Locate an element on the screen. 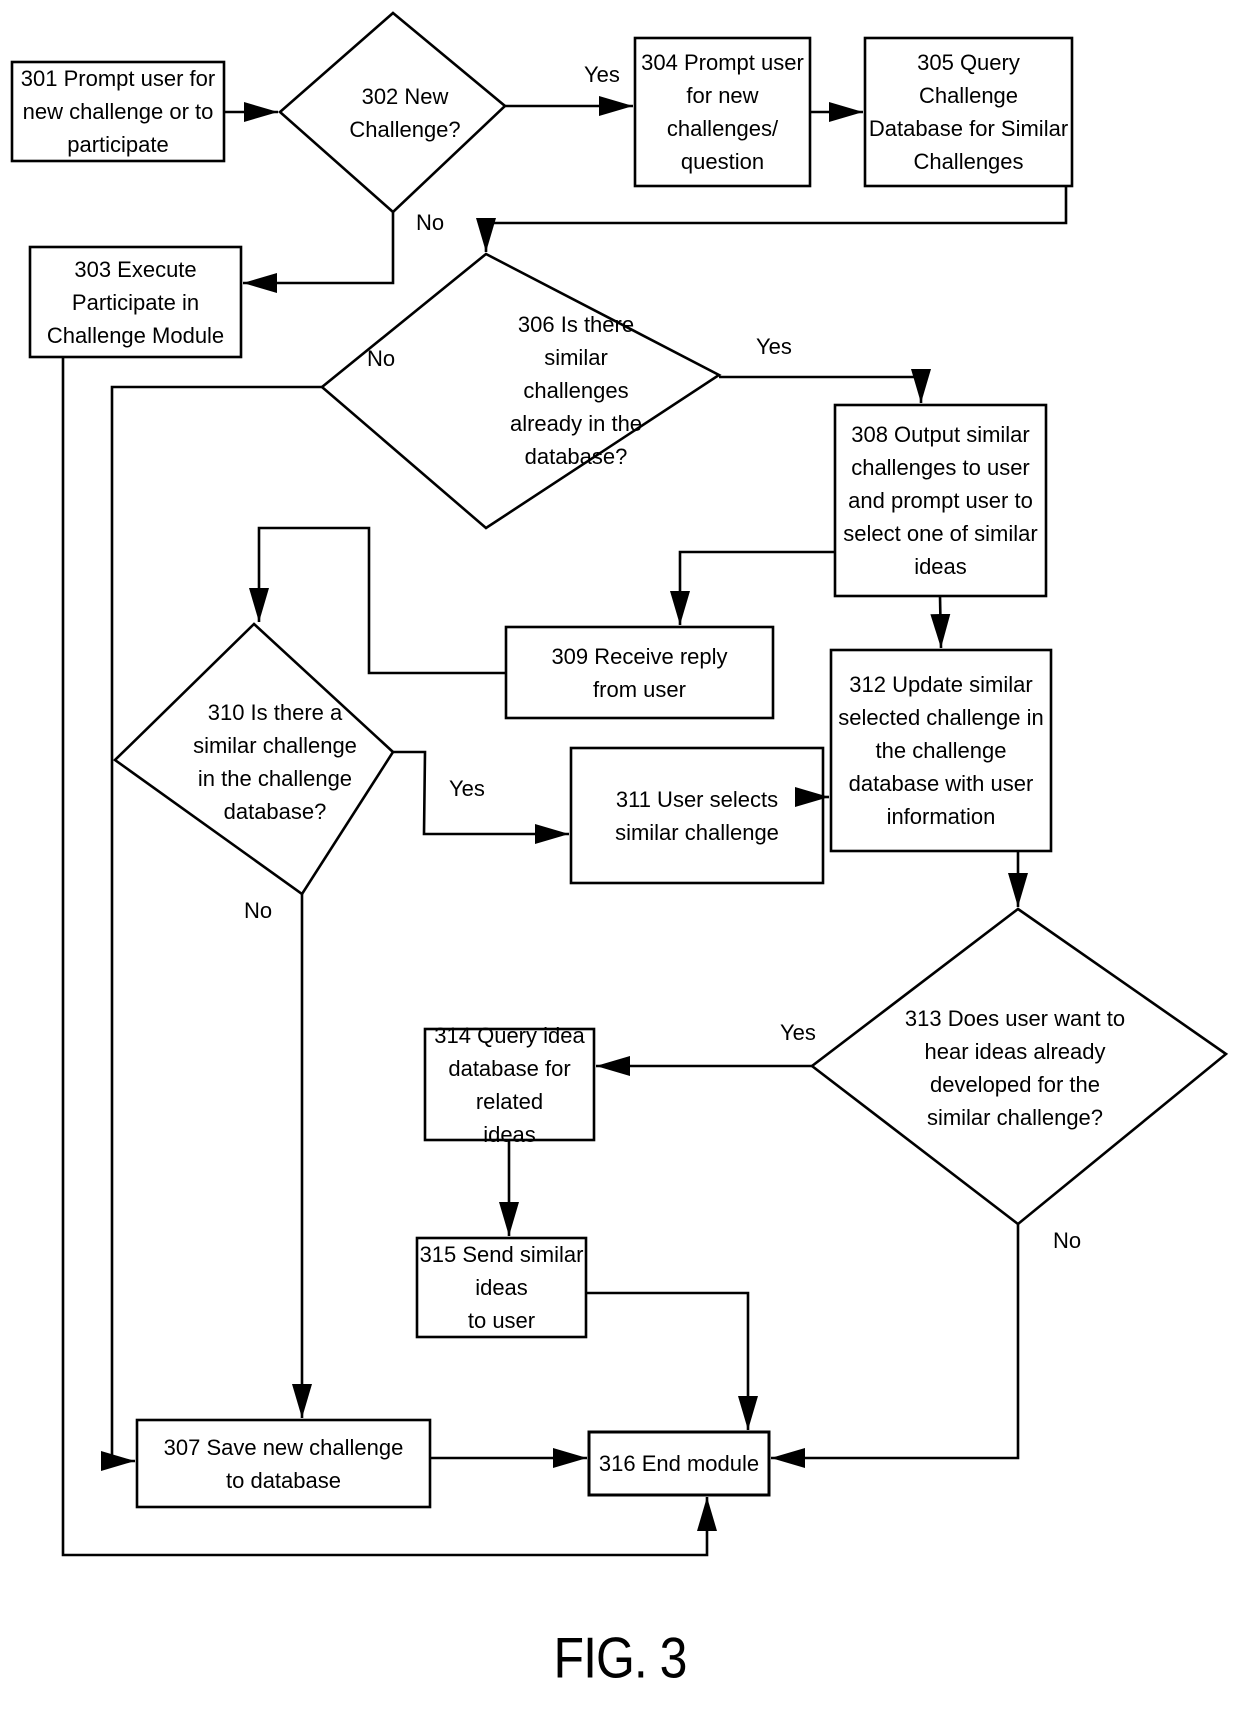 This screenshot has height=1713, width=1240. edge-label-313-yes: Yes is located at coordinates (798, 1032).